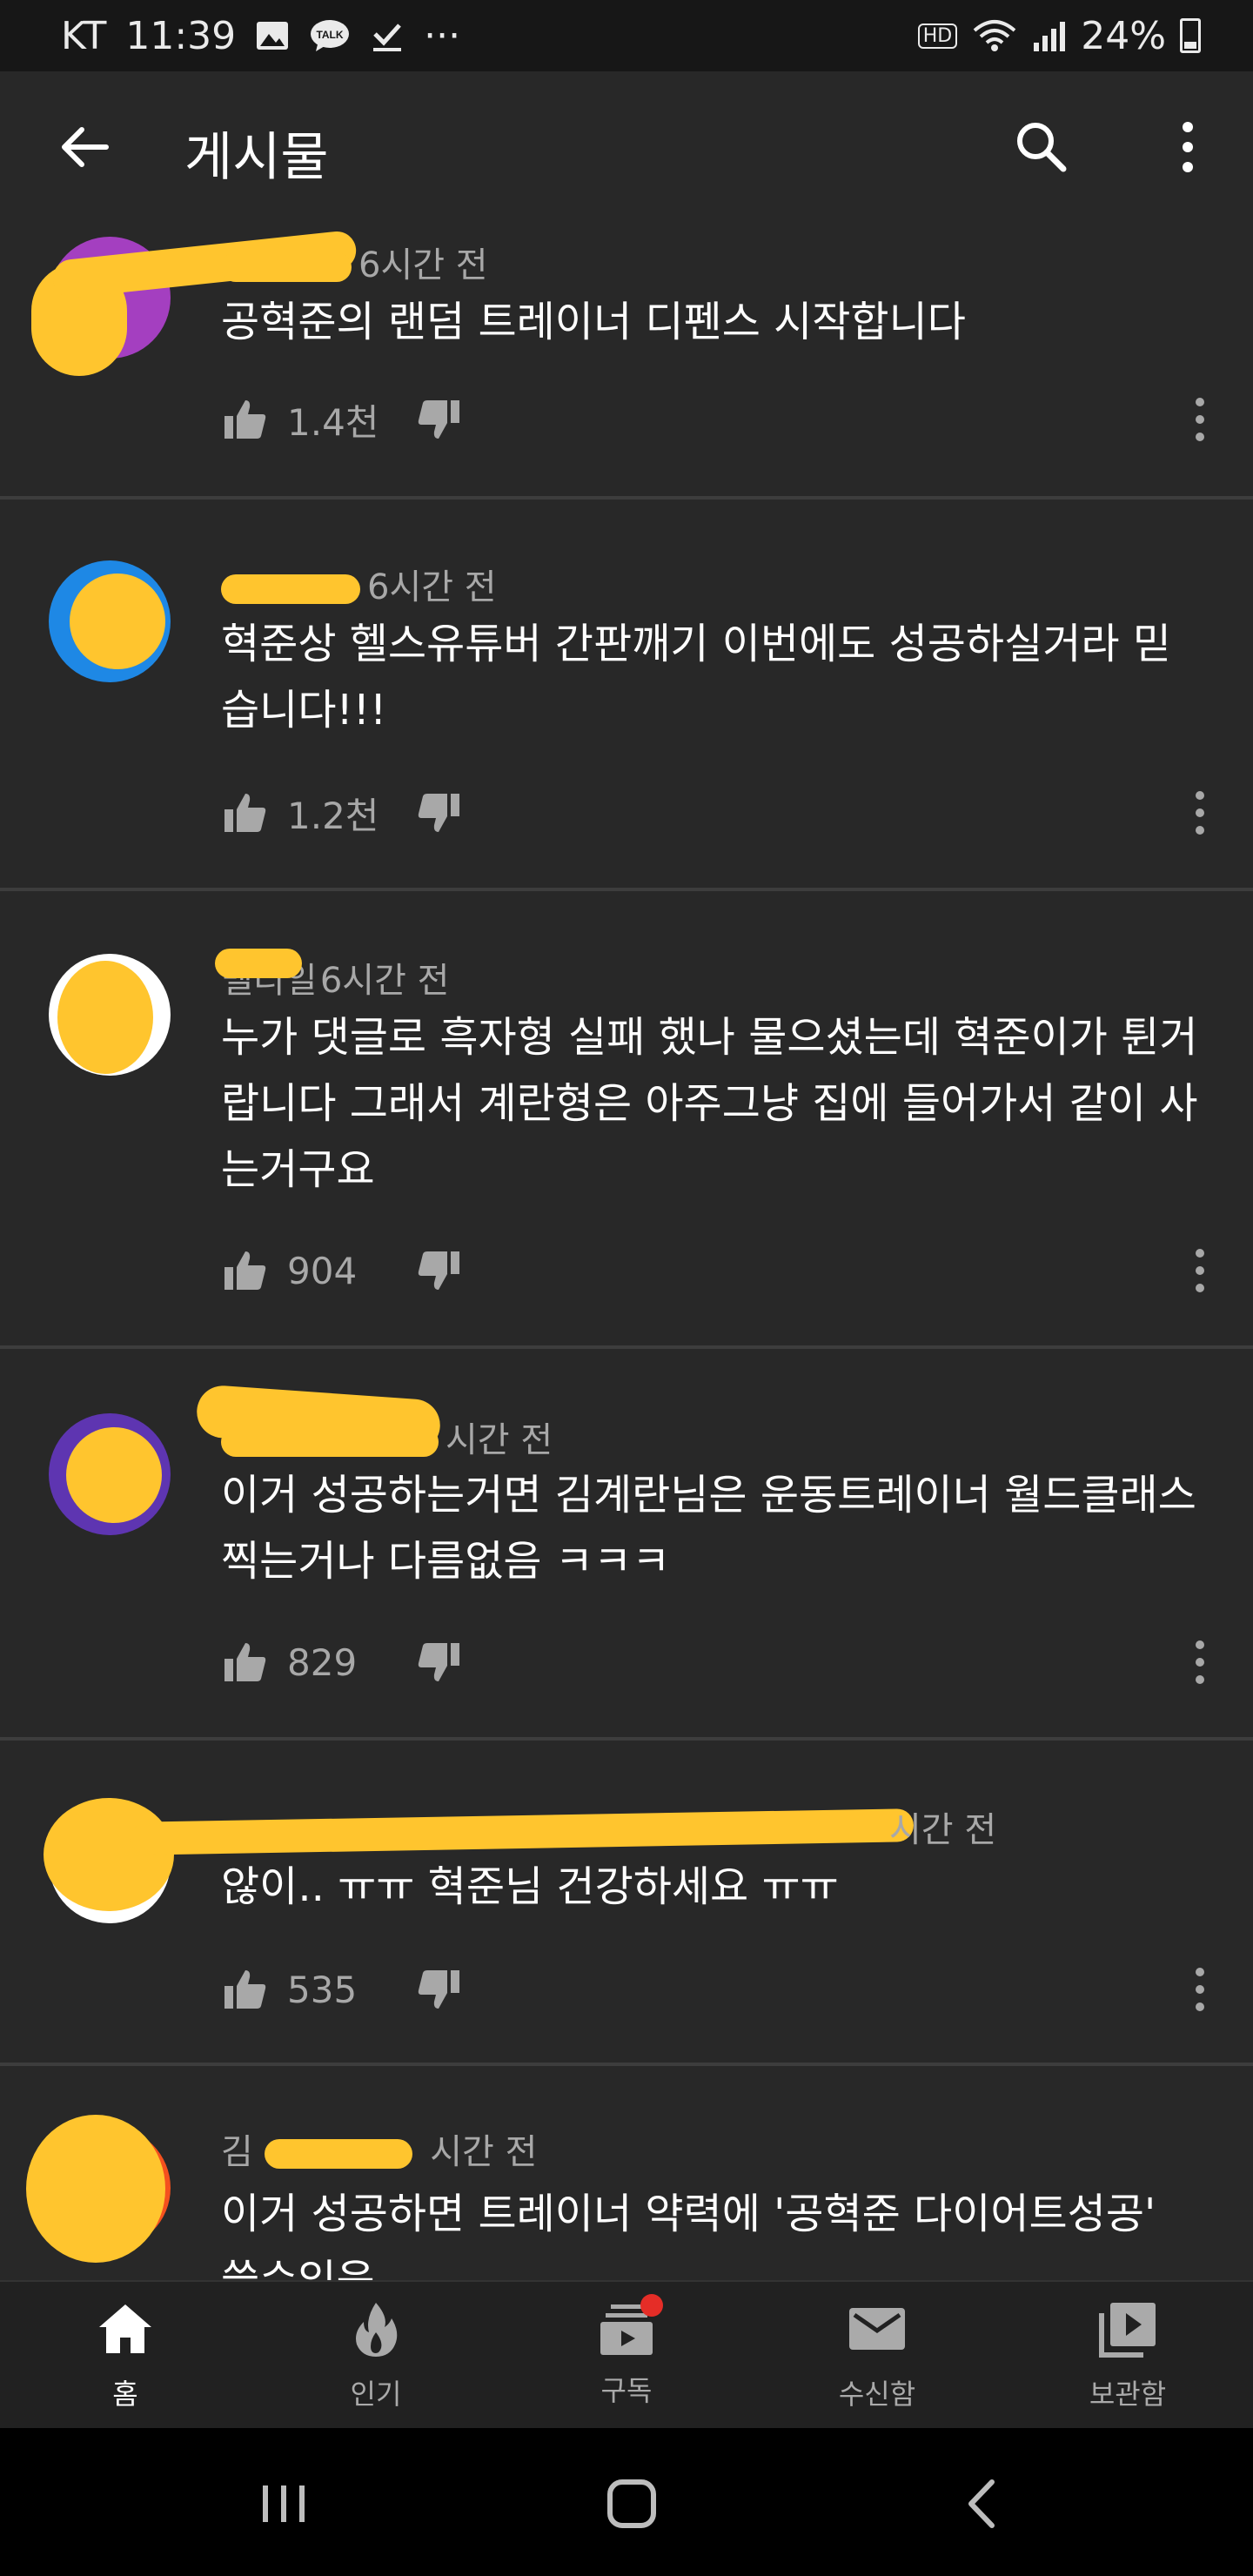  Describe the element at coordinates (333, 815) in the screenshot. I see `like-count: 1.2천` at that location.